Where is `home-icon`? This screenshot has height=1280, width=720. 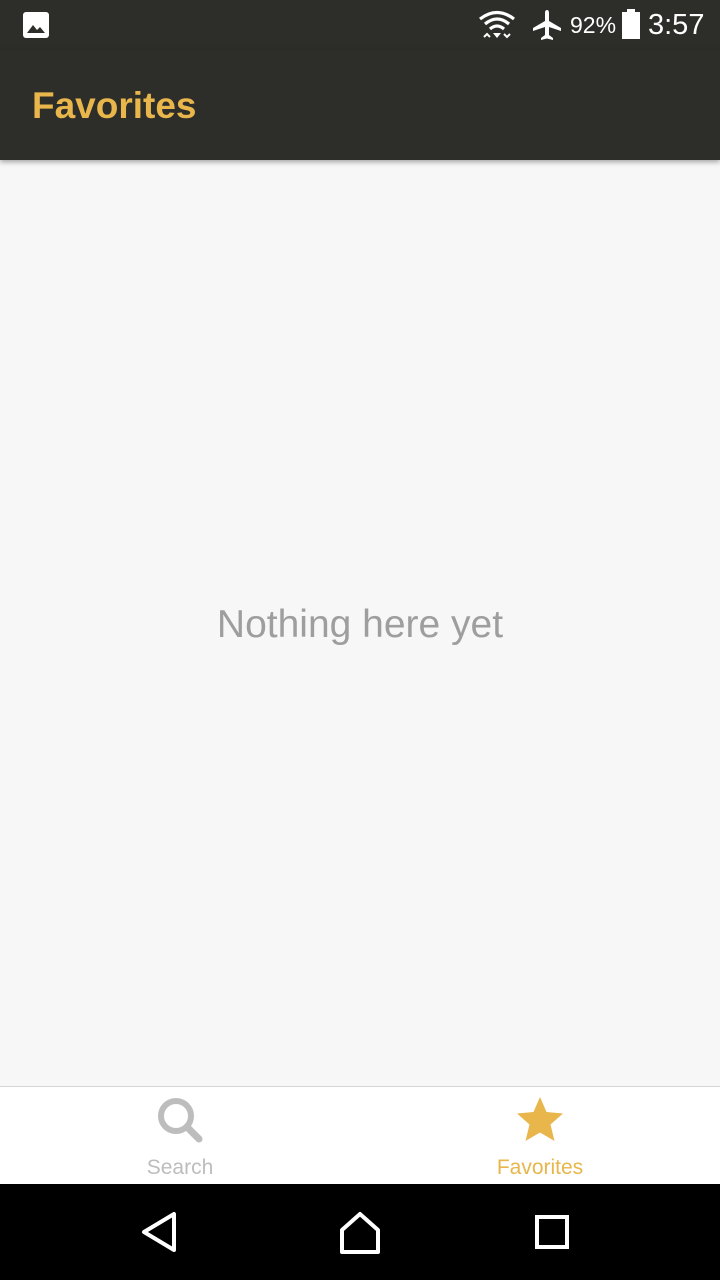 home-icon is located at coordinates (360, 1232).